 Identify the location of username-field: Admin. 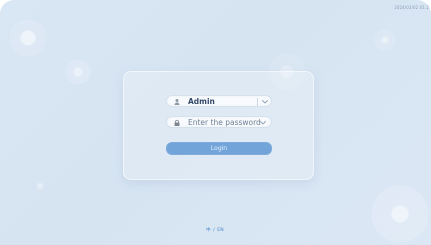
(219, 101).